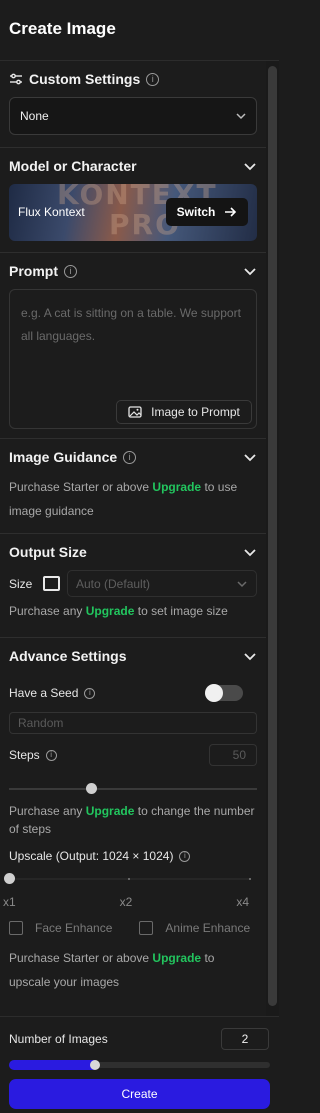  I want to click on image-to-prompt-button: Image to Prompt, so click(184, 412).